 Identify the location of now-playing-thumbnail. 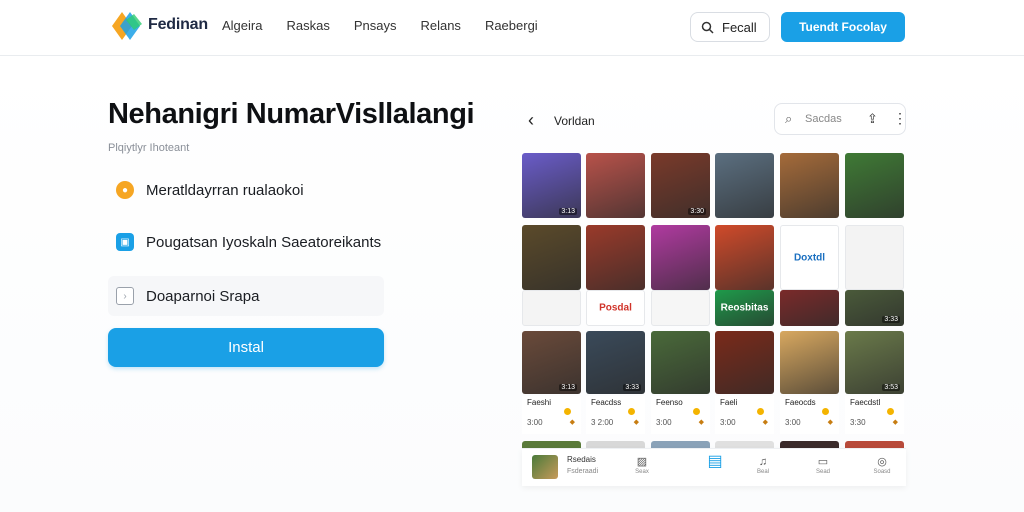
(545, 467).